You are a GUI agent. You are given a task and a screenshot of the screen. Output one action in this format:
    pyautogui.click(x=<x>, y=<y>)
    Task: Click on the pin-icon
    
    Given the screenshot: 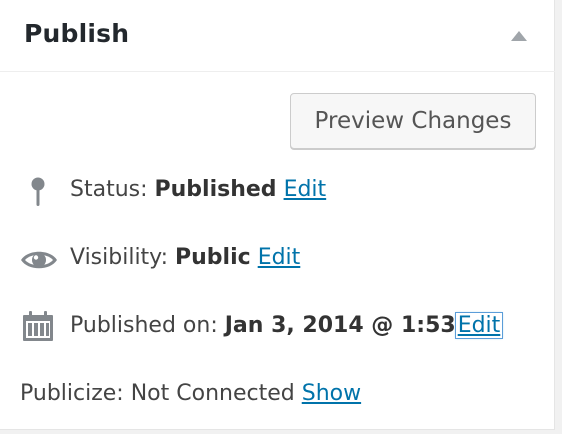 What is the action you would take?
    pyautogui.click(x=38, y=195)
    